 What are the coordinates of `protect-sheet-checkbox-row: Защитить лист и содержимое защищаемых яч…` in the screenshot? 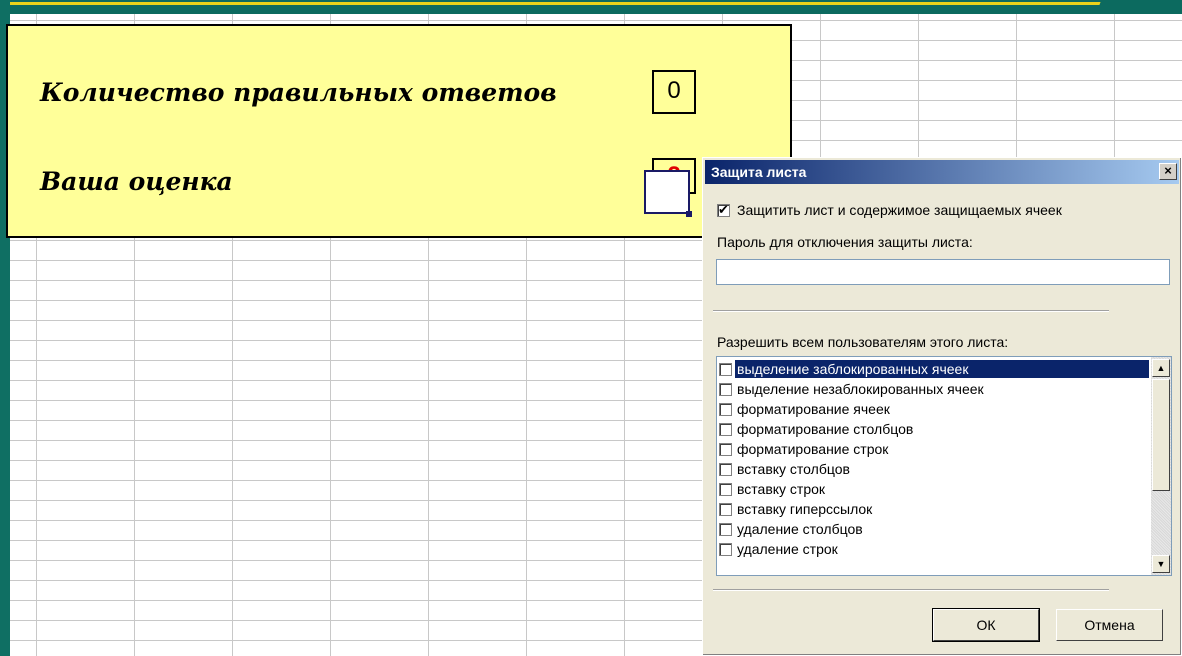 It's located at (889, 210).